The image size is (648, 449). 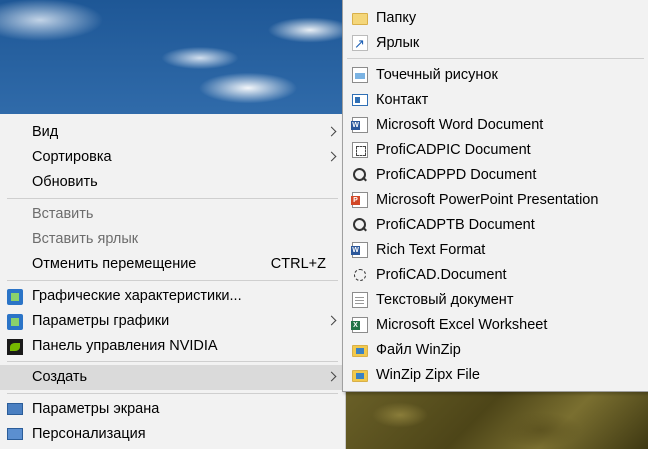 I want to click on word-icon: W, so click(x=359, y=125).